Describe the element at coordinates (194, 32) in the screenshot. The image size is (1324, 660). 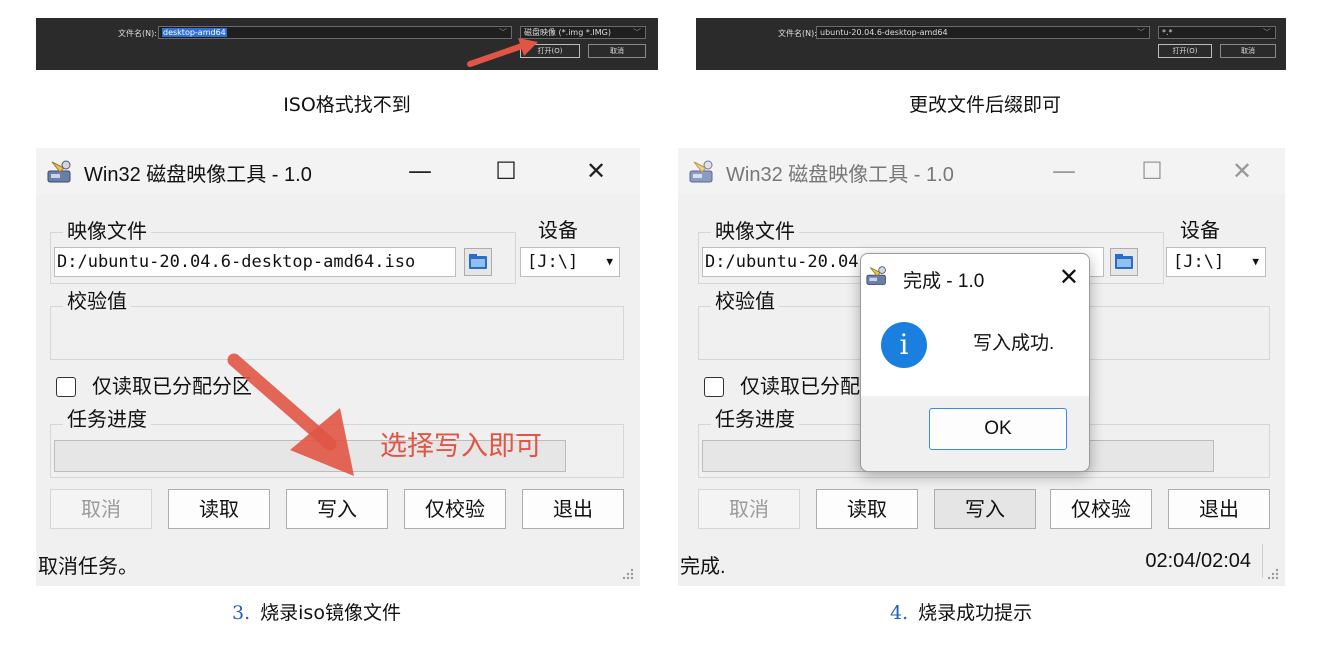
I see `filename-selected-text: desktop-amd64` at that location.